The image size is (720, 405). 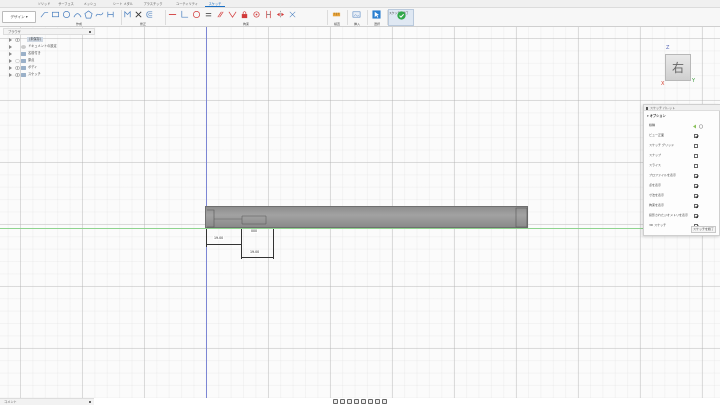 I want to click on view-cube: Z 右 X Y, so click(x=678, y=67).